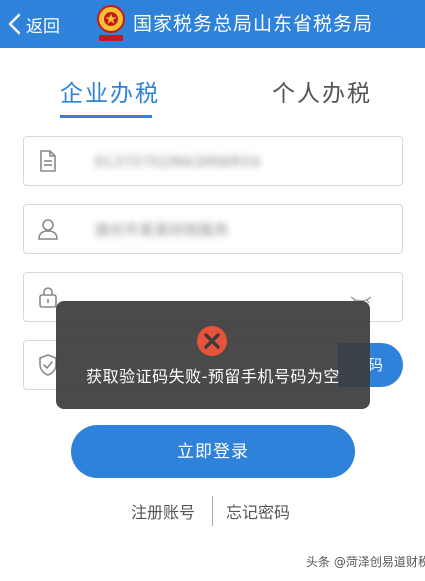 The height and width of the screenshot is (581, 425). I want to click on back-button: 返回, so click(33, 24).